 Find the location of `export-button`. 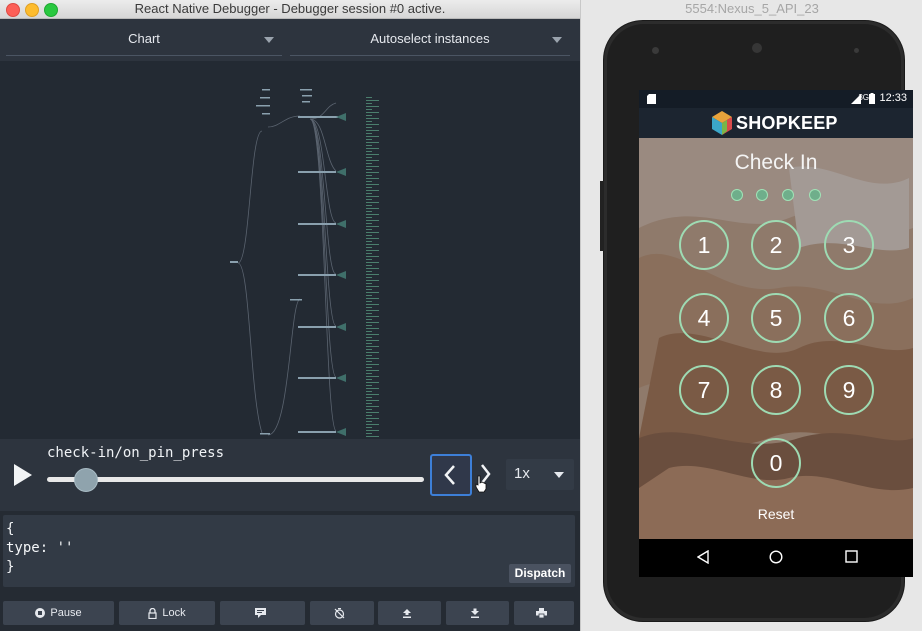

export-button is located at coordinates (409, 613).